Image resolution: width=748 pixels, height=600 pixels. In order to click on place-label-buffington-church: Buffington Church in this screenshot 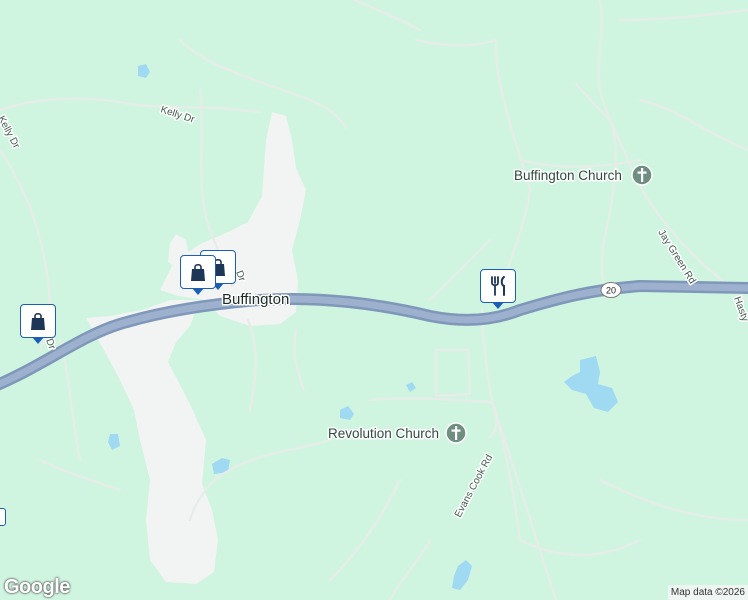, I will do `click(568, 176)`.